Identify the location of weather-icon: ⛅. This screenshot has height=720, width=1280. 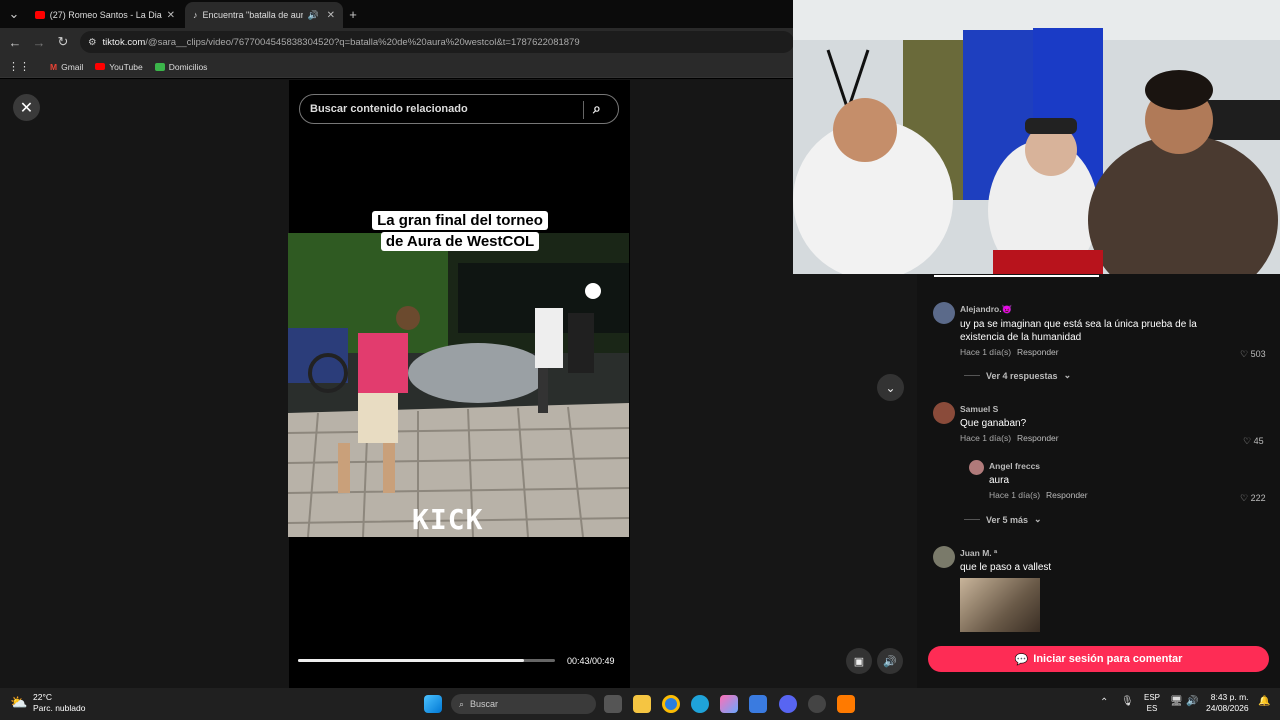
(18, 702).